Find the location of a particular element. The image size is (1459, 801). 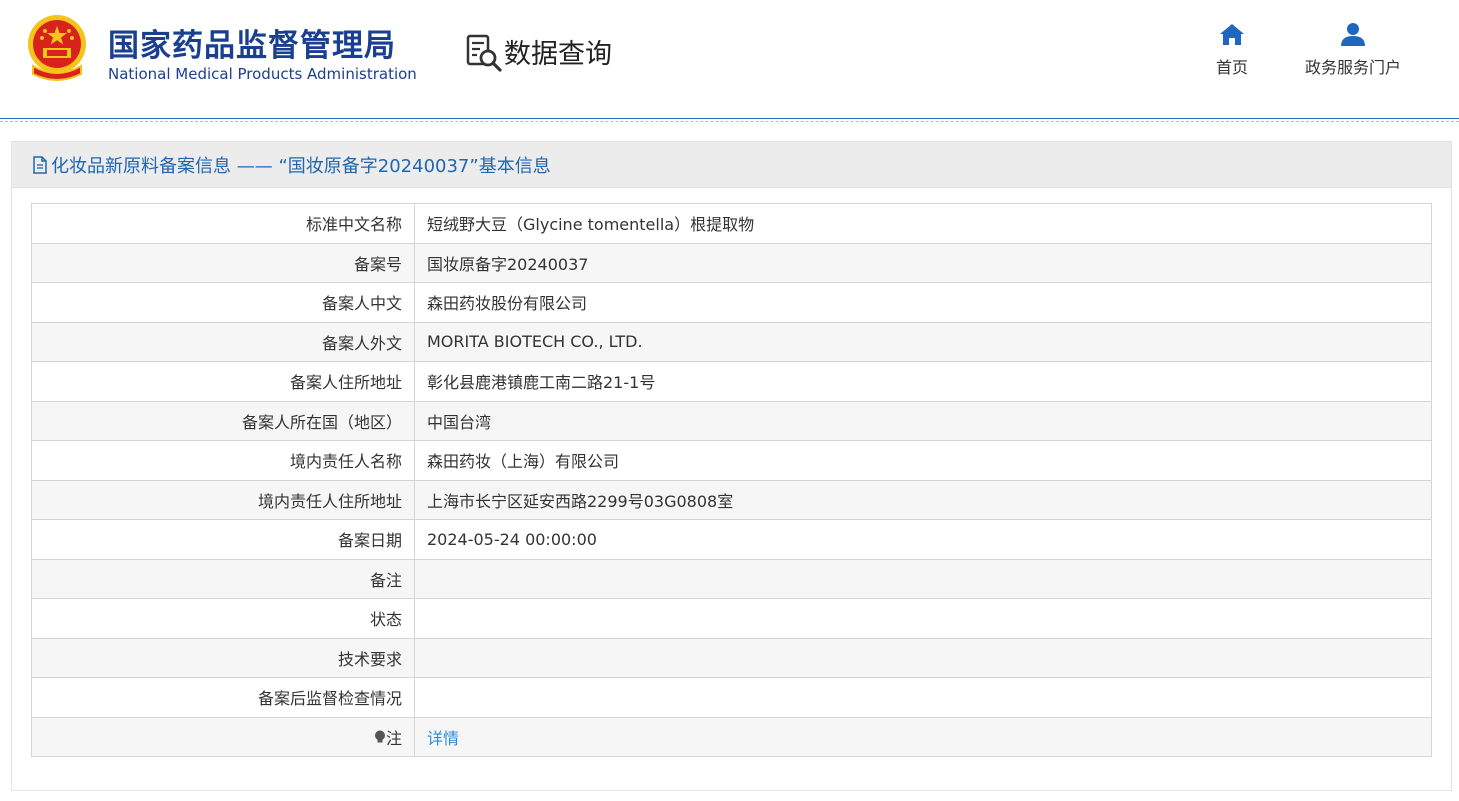

nav-portal-label: 政务服务门户 is located at coordinates (1352, 67).